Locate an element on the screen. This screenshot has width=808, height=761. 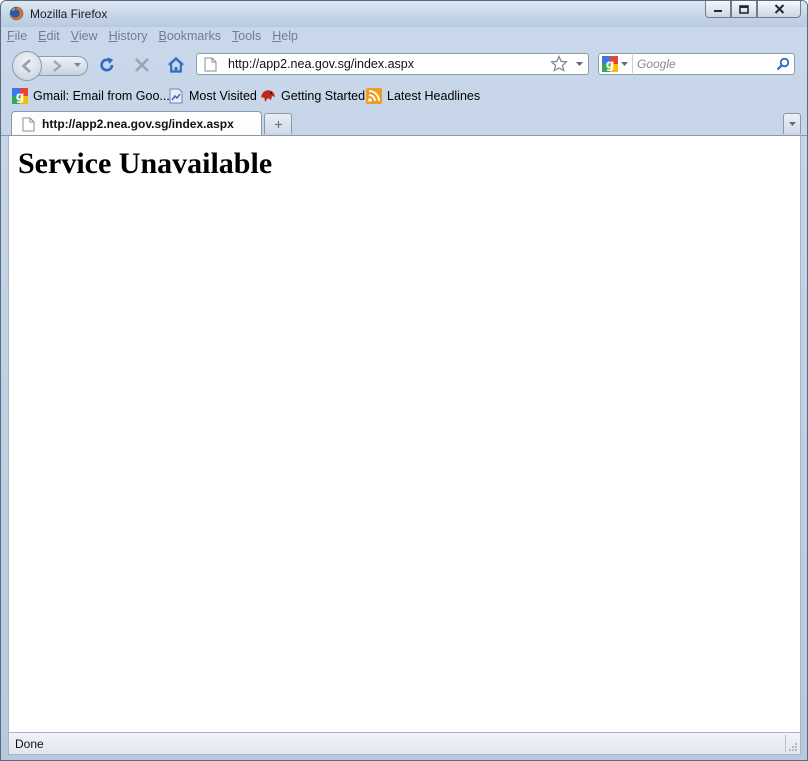
search-box: g Google is located at coordinates (696, 64).